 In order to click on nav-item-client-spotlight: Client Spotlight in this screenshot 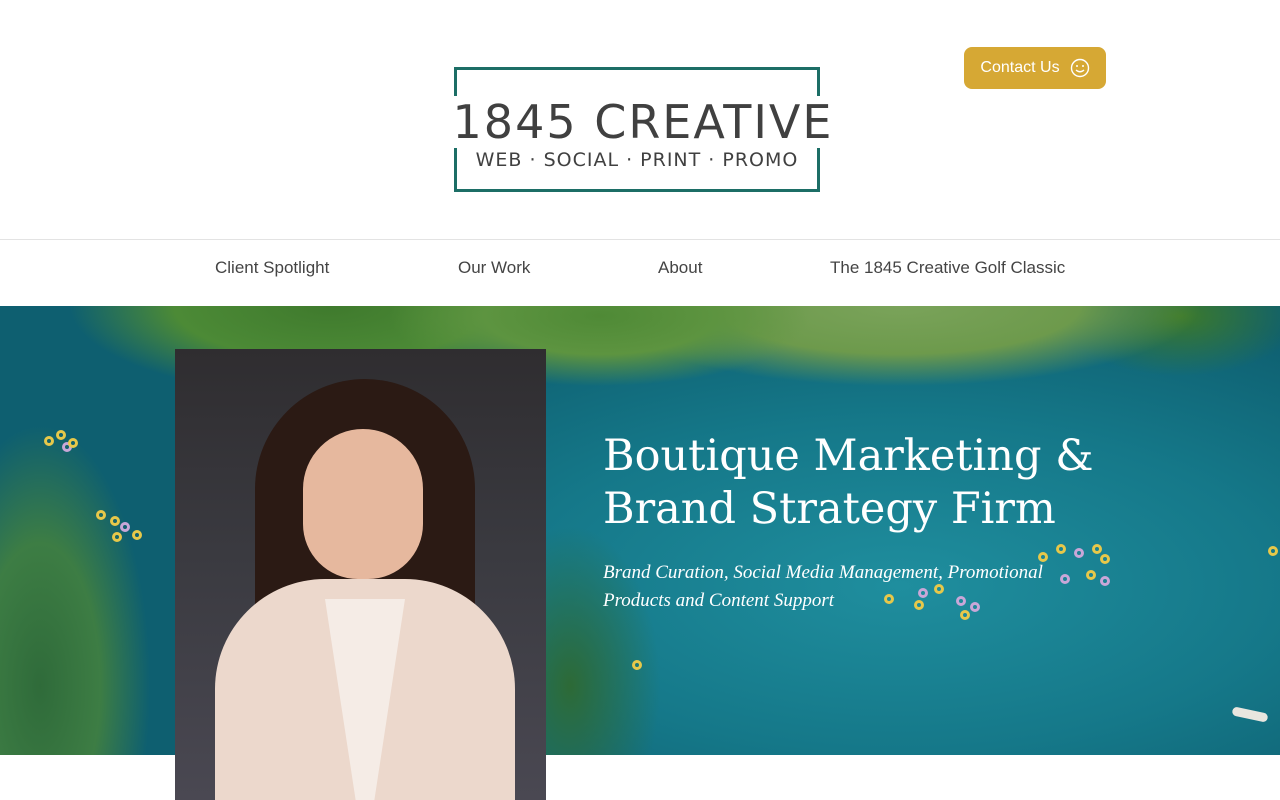, I will do `click(272, 273)`.